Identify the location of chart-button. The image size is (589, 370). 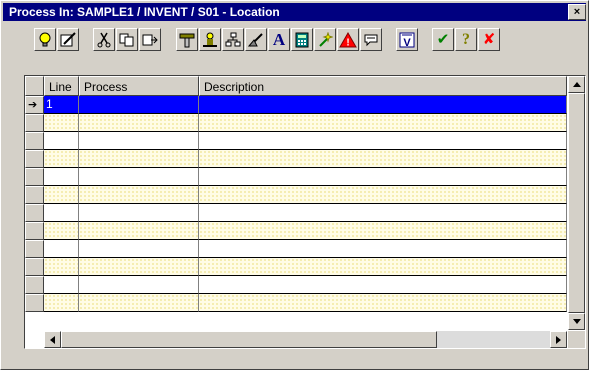
(233, 39).